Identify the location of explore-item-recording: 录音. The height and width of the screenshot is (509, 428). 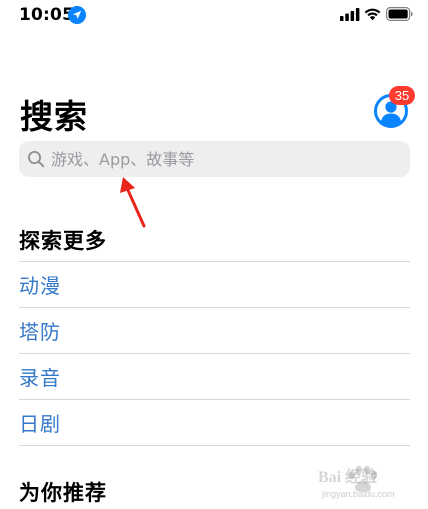
(214, 377).